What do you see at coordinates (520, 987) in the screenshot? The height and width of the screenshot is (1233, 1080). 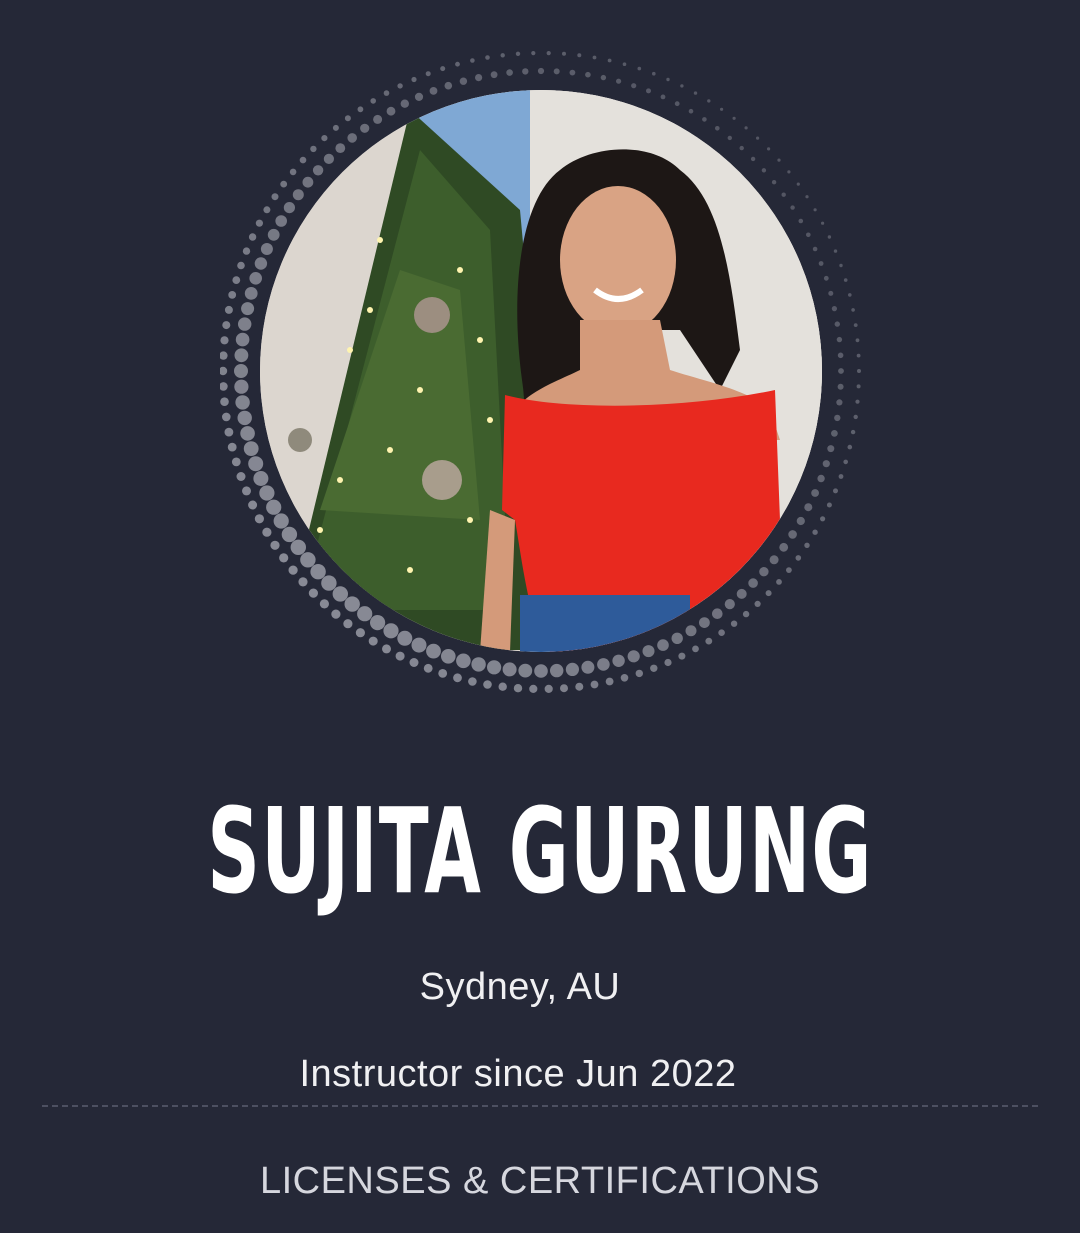 I see `location-text: Sydney, AU` at bounding box center [520, 987].